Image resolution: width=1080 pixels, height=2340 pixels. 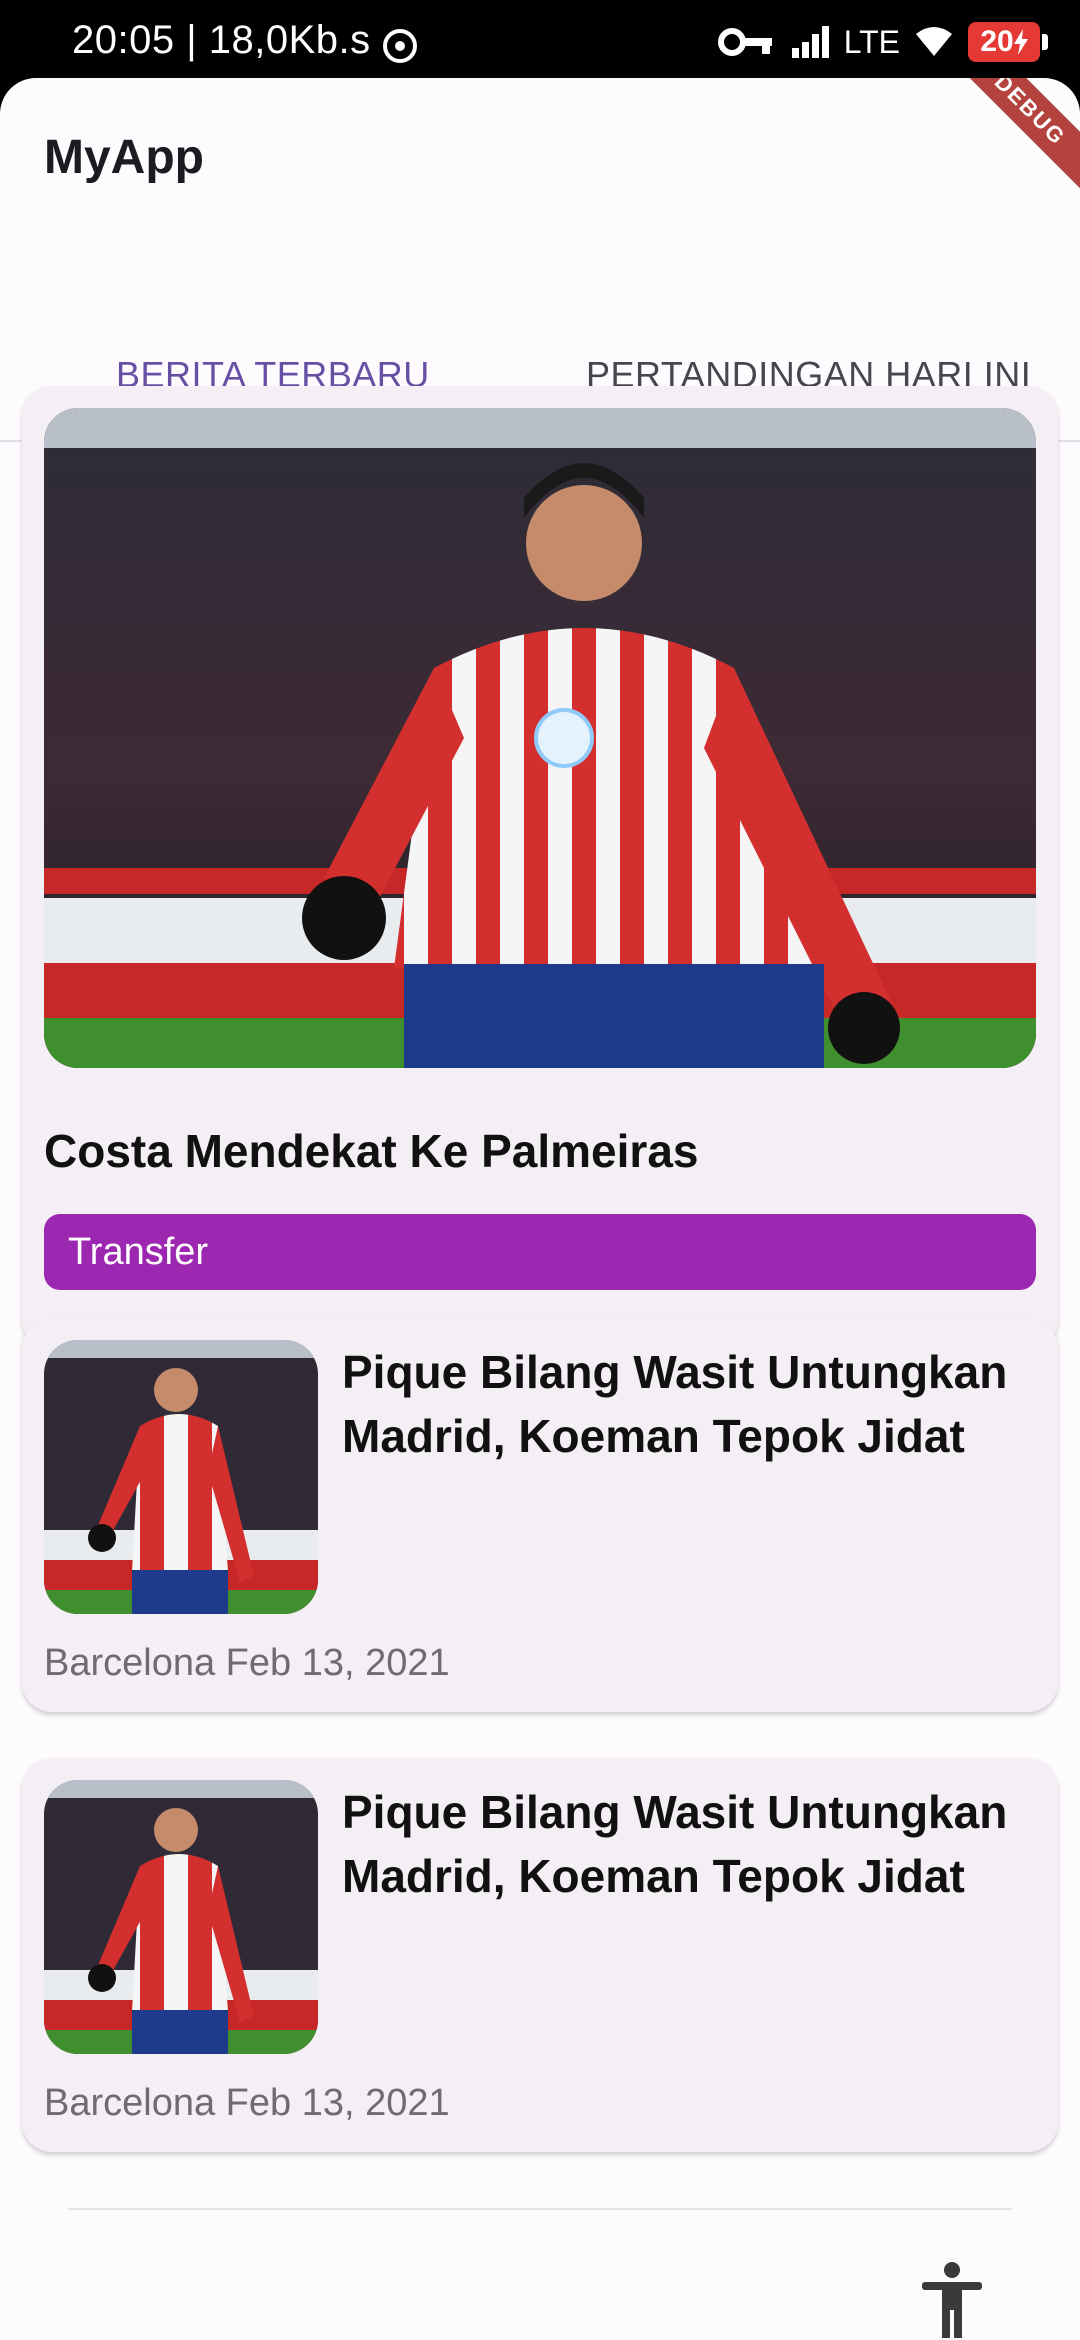 I want to click on accessibility-icon, so click(x=952, y=2300).